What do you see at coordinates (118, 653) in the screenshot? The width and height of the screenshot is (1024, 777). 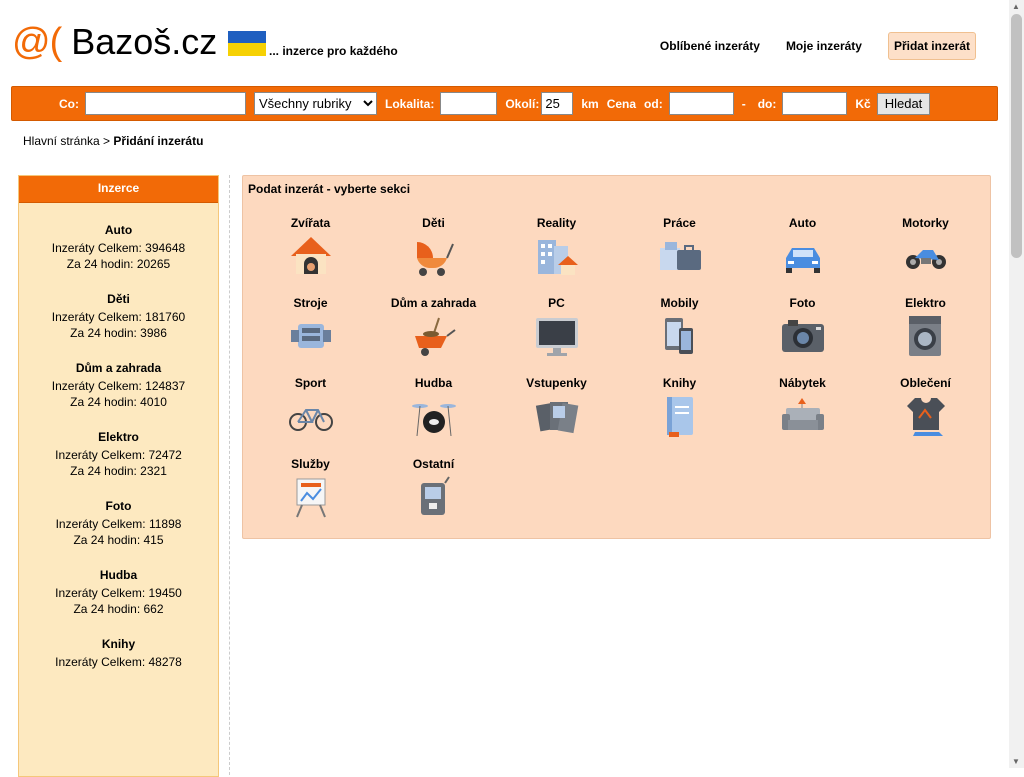 I see `sidebar-category: Knihy Inzeráty Celkem: 48278` at bounding box center [118, 653].